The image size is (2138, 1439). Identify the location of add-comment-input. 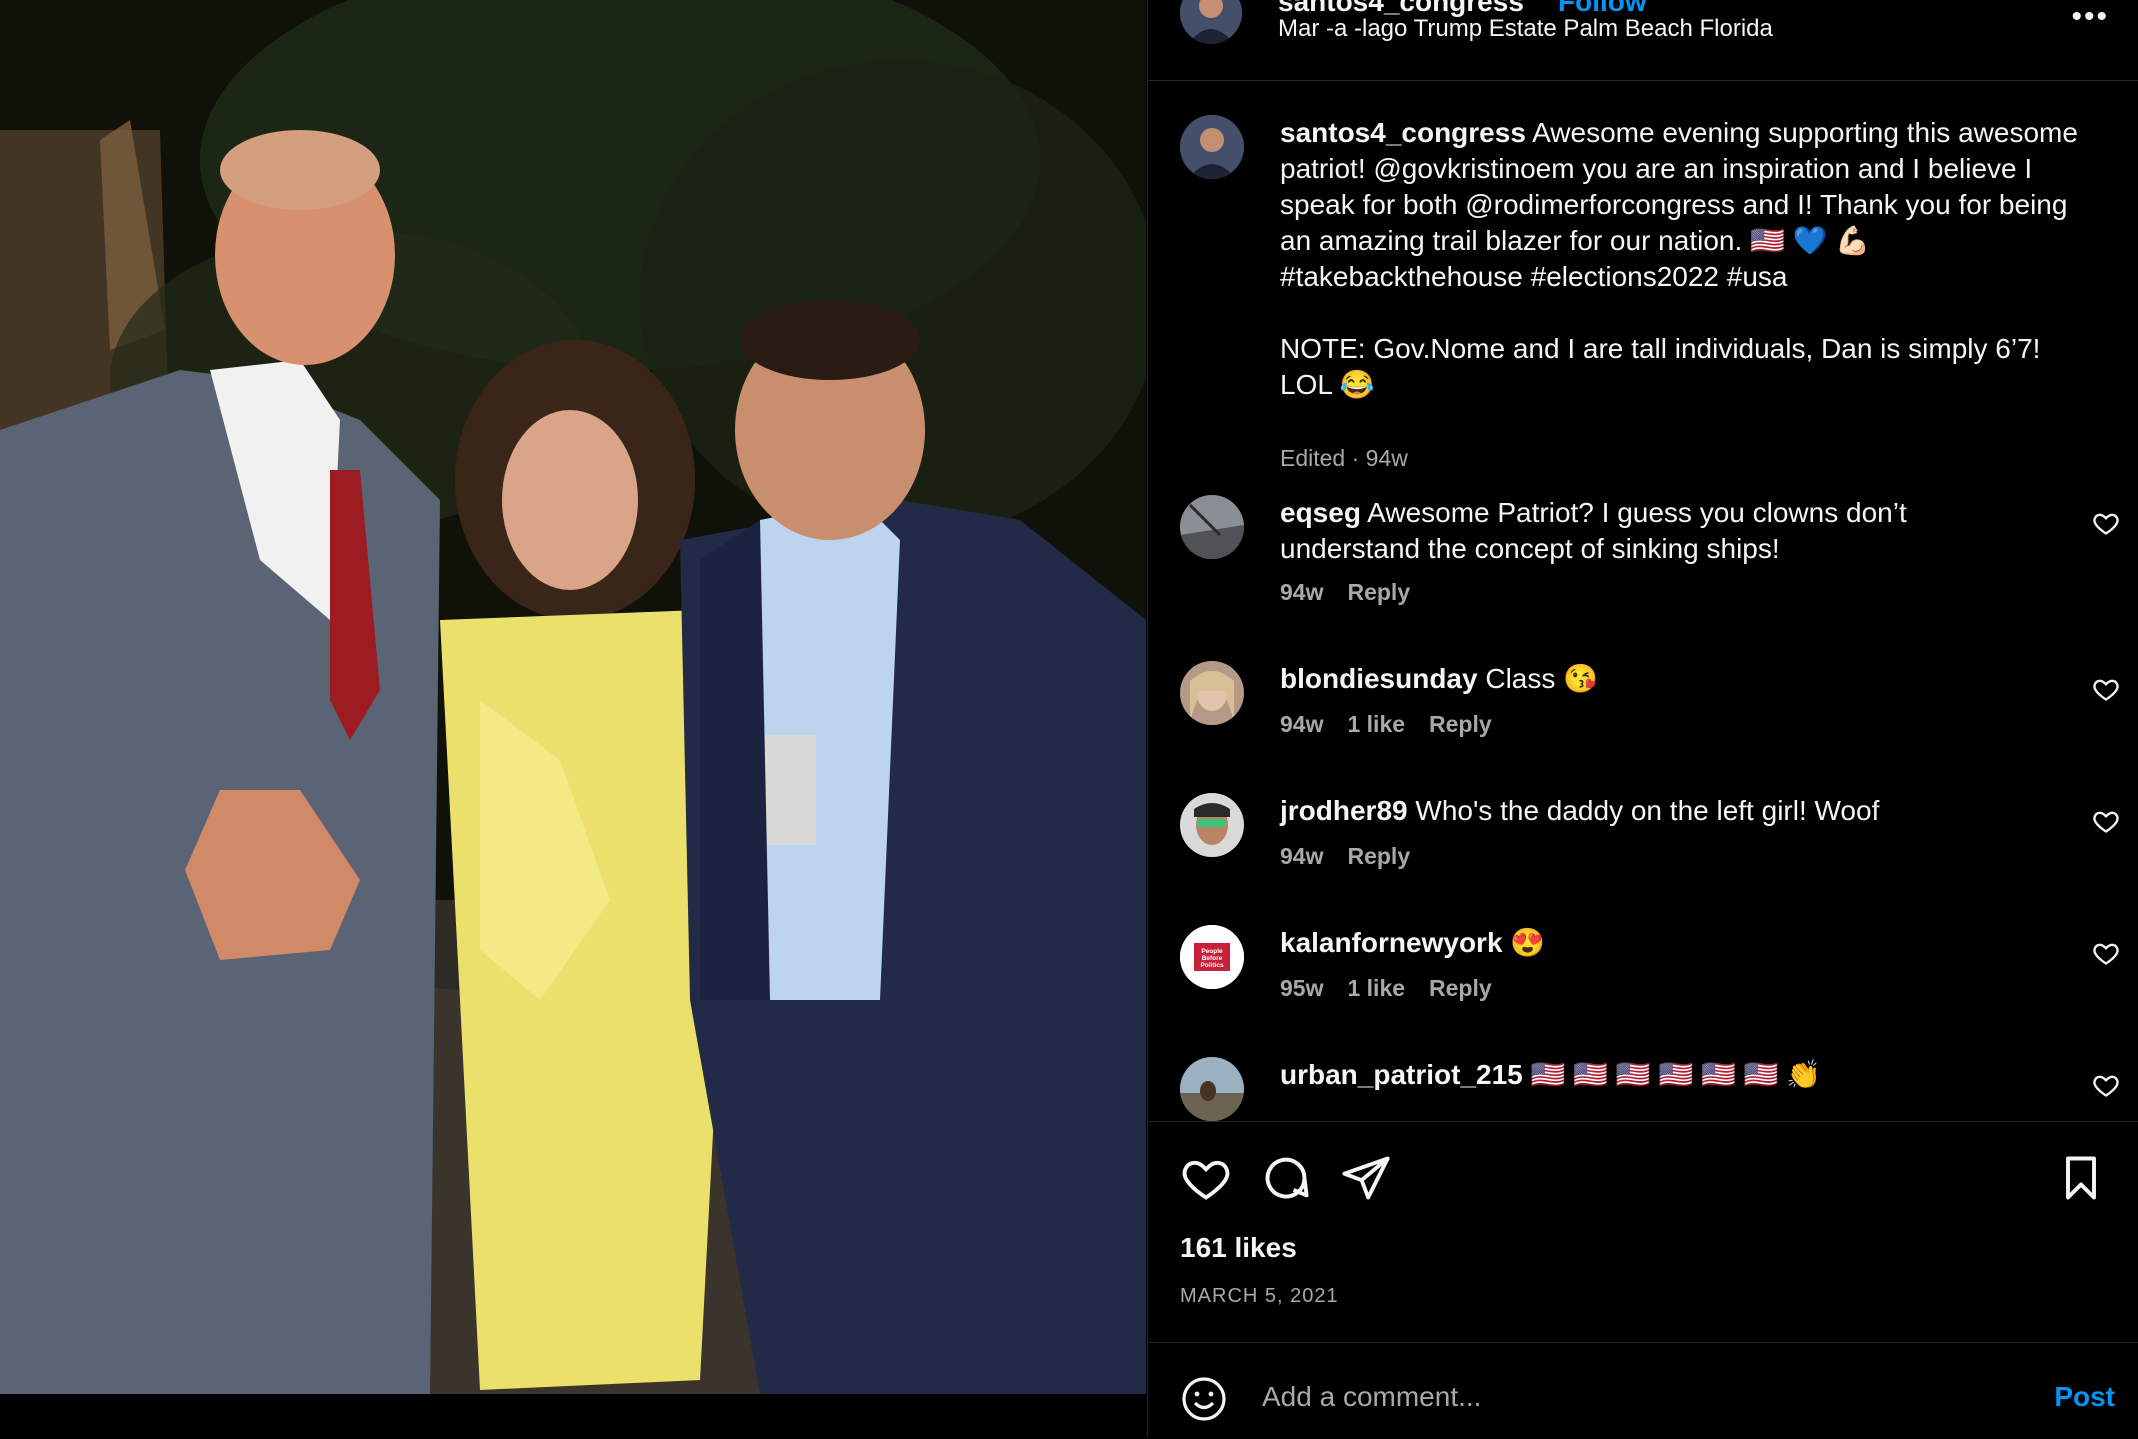
(1622, 1397).